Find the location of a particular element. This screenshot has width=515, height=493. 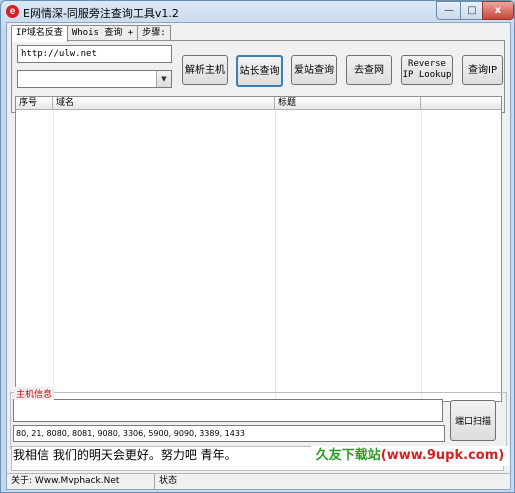

host-input is located at coordinates (228, 410).